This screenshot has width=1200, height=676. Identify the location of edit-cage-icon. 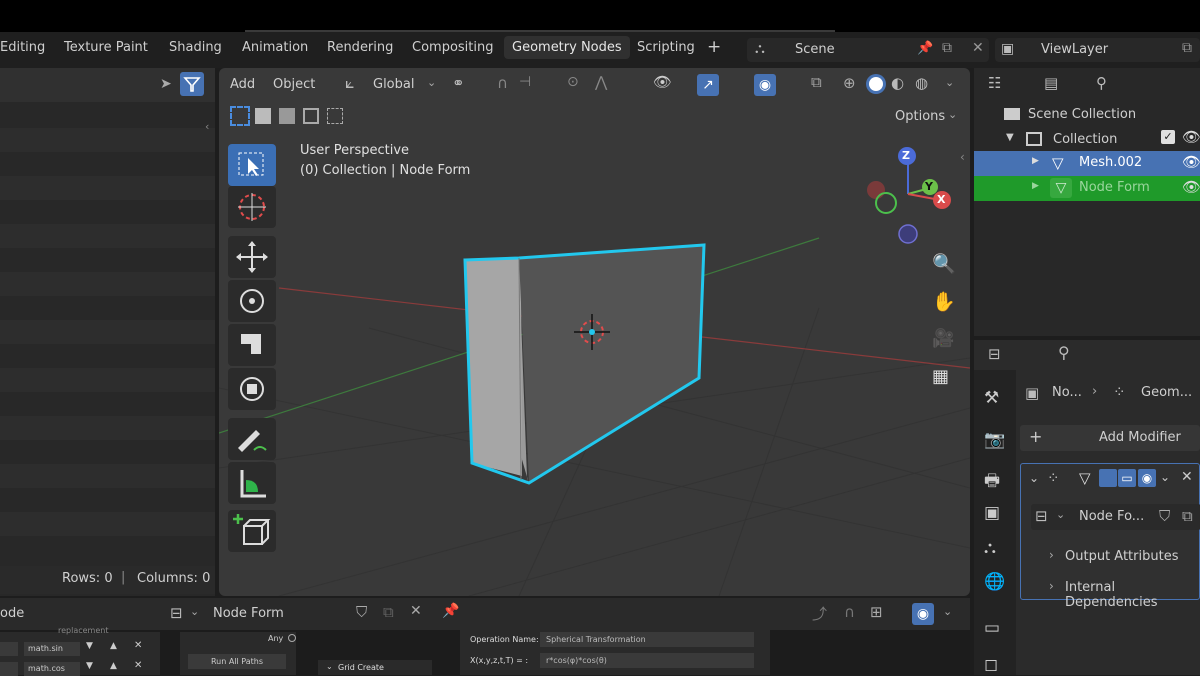
(1108, 478).